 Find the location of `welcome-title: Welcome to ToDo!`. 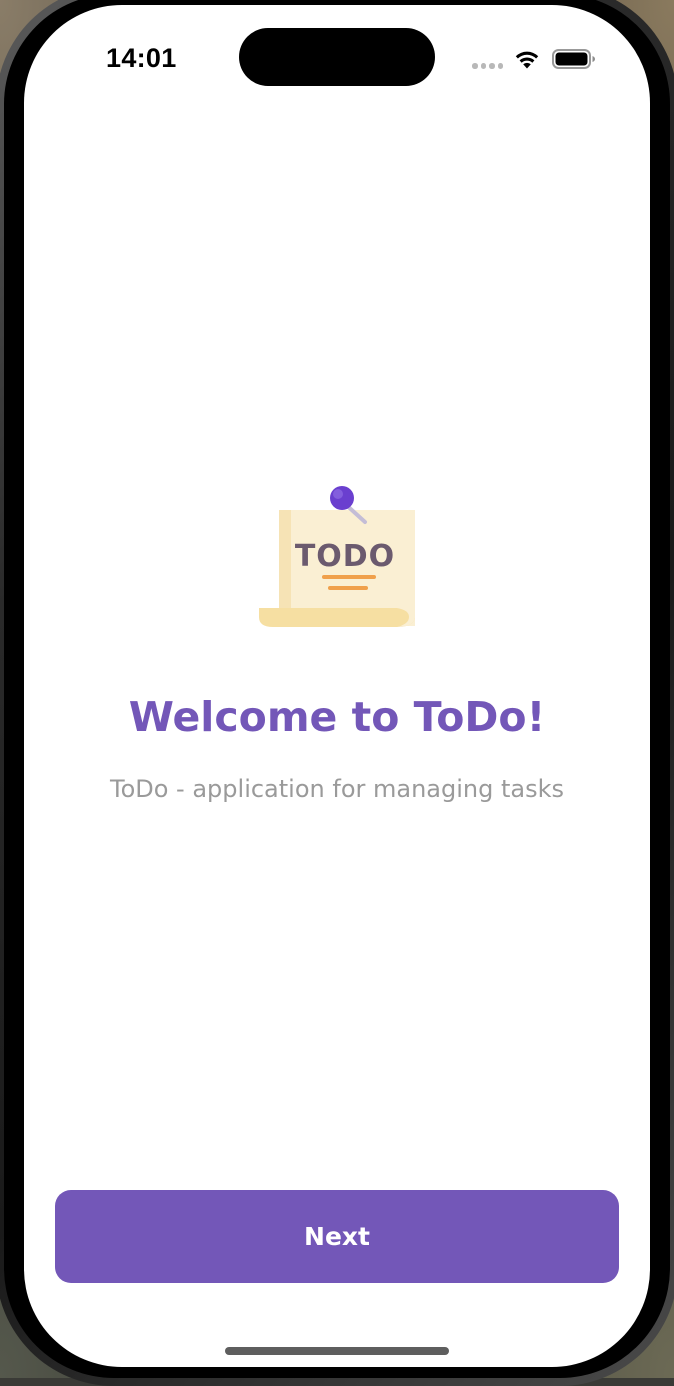

welcome-title: Welcome to ToDo! is located at coordinates (337, 717).